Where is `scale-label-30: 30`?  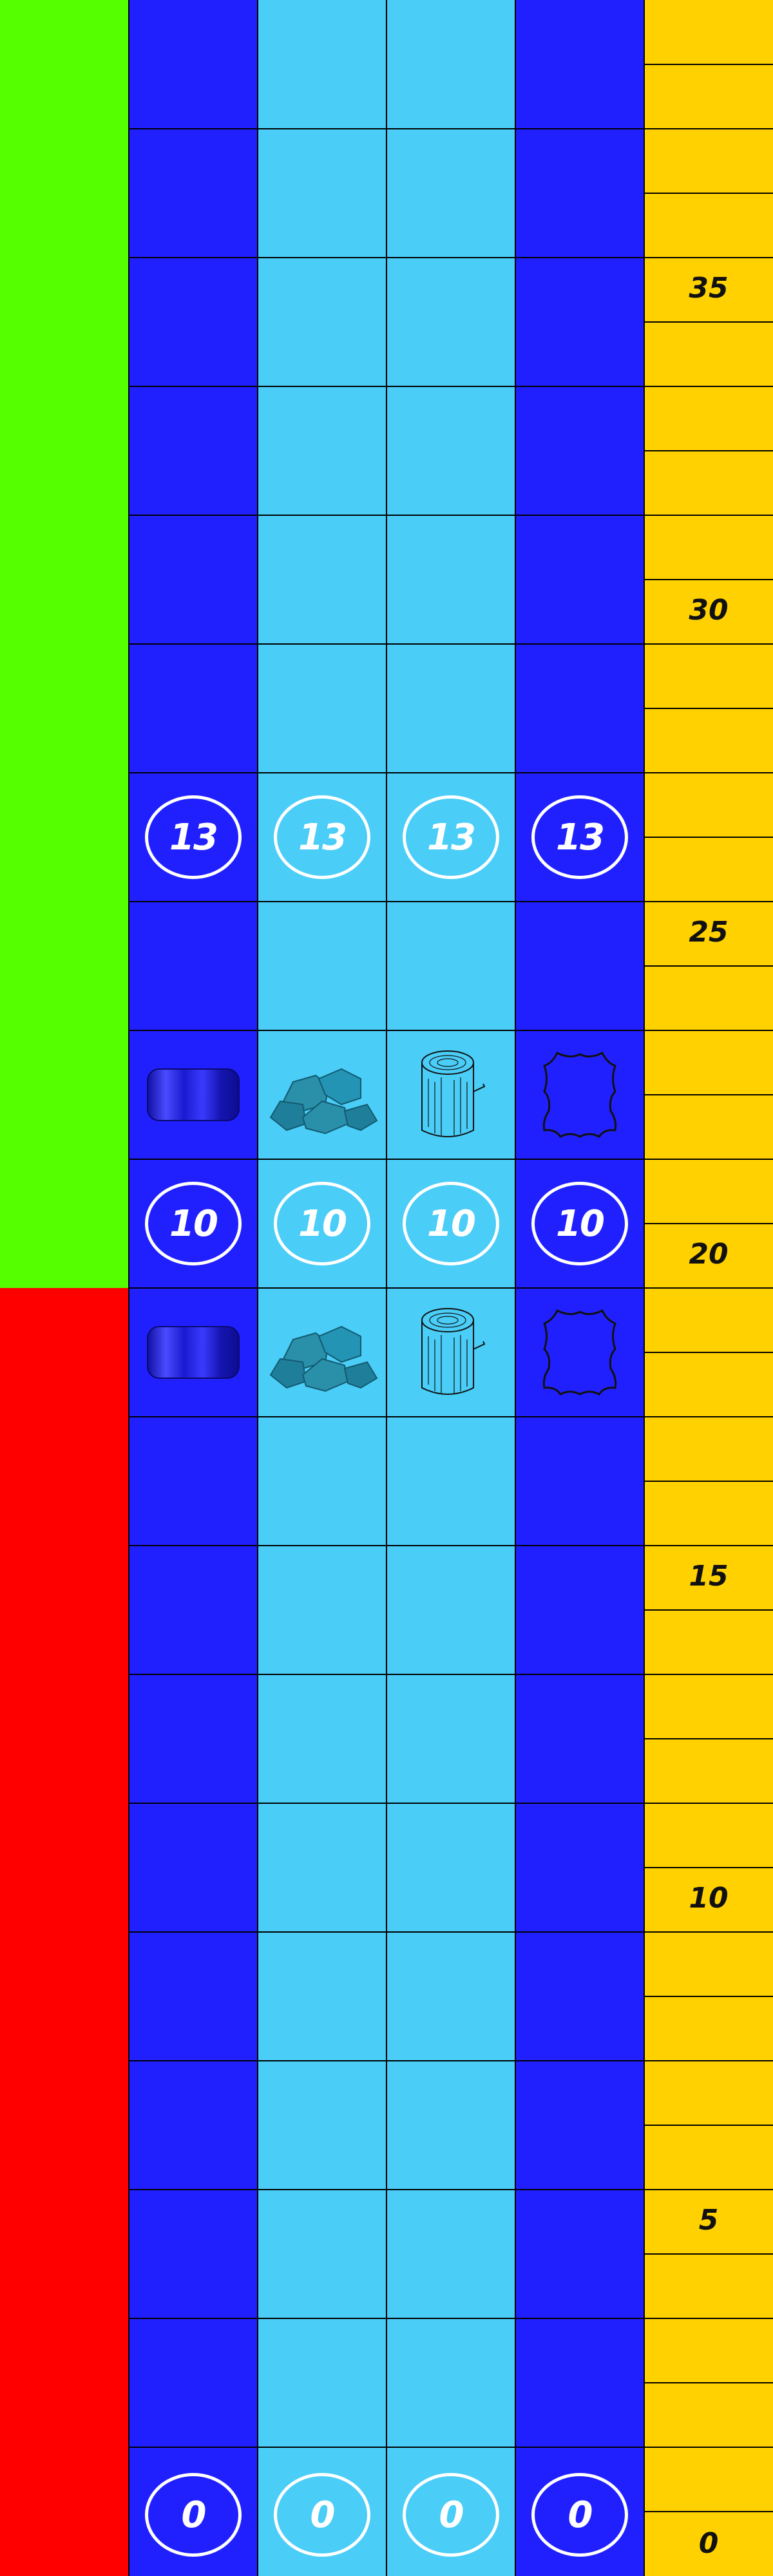
scale-label-30: 30 is located at coordinates (709, 610).